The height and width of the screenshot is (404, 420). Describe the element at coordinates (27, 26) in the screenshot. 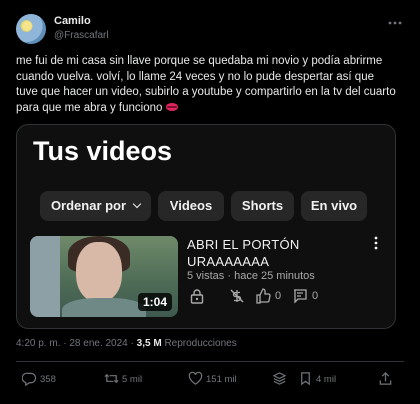

I see `avatar-sun-shape` at that location.